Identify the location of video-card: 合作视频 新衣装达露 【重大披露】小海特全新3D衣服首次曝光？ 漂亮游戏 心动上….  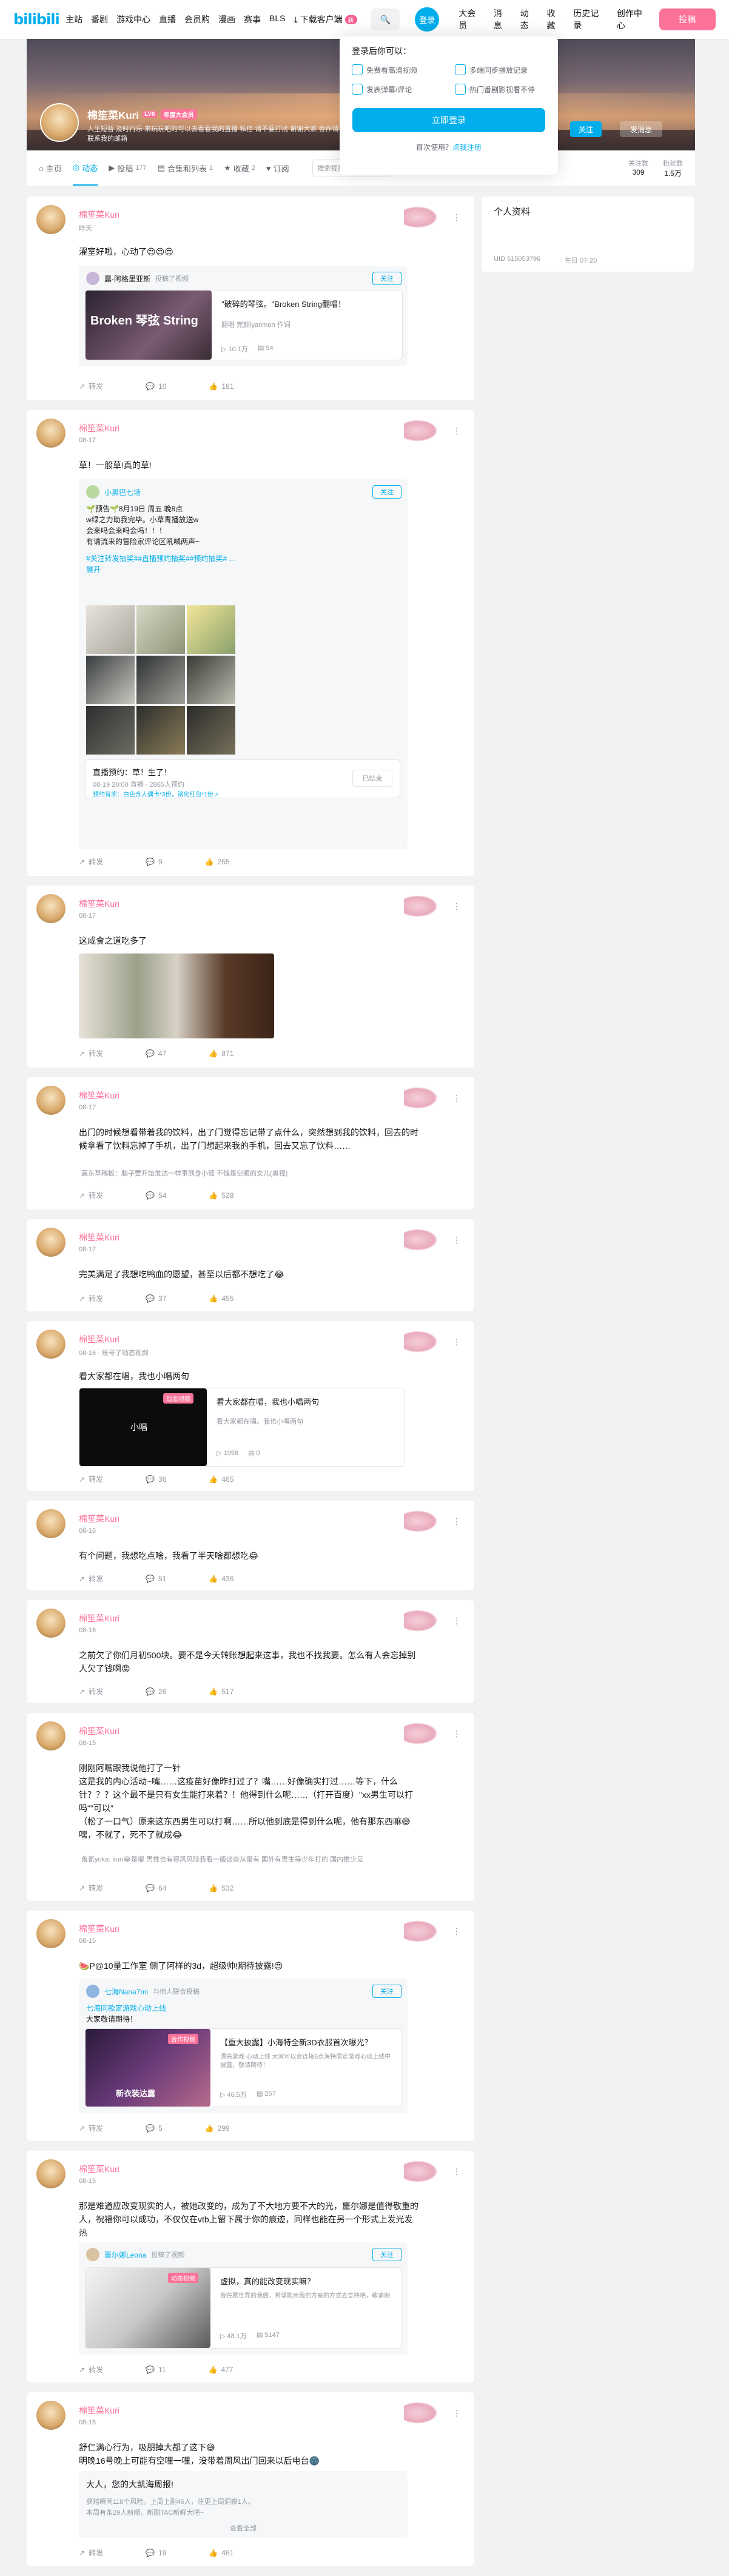
(243, 2067).